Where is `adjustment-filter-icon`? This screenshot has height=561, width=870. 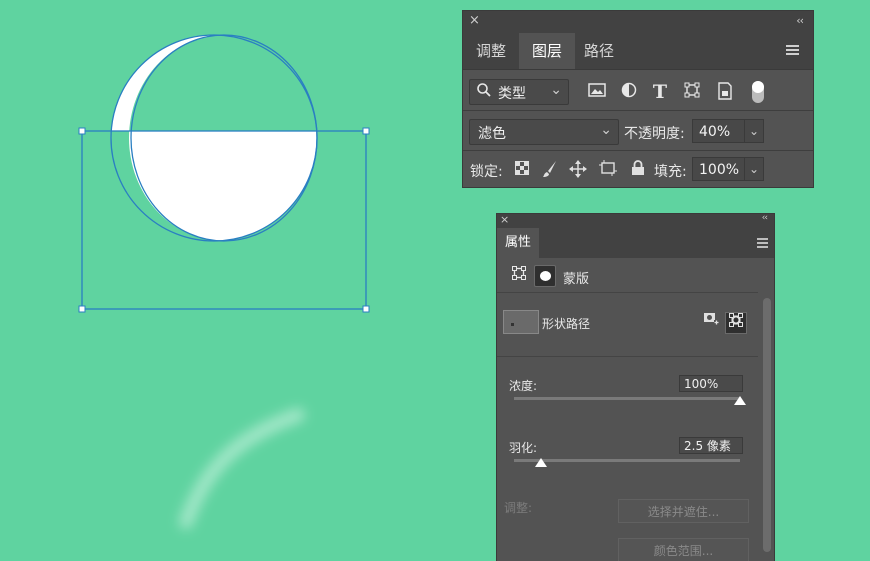
adjustment-filter-icon is located at coordinates (629, 92).